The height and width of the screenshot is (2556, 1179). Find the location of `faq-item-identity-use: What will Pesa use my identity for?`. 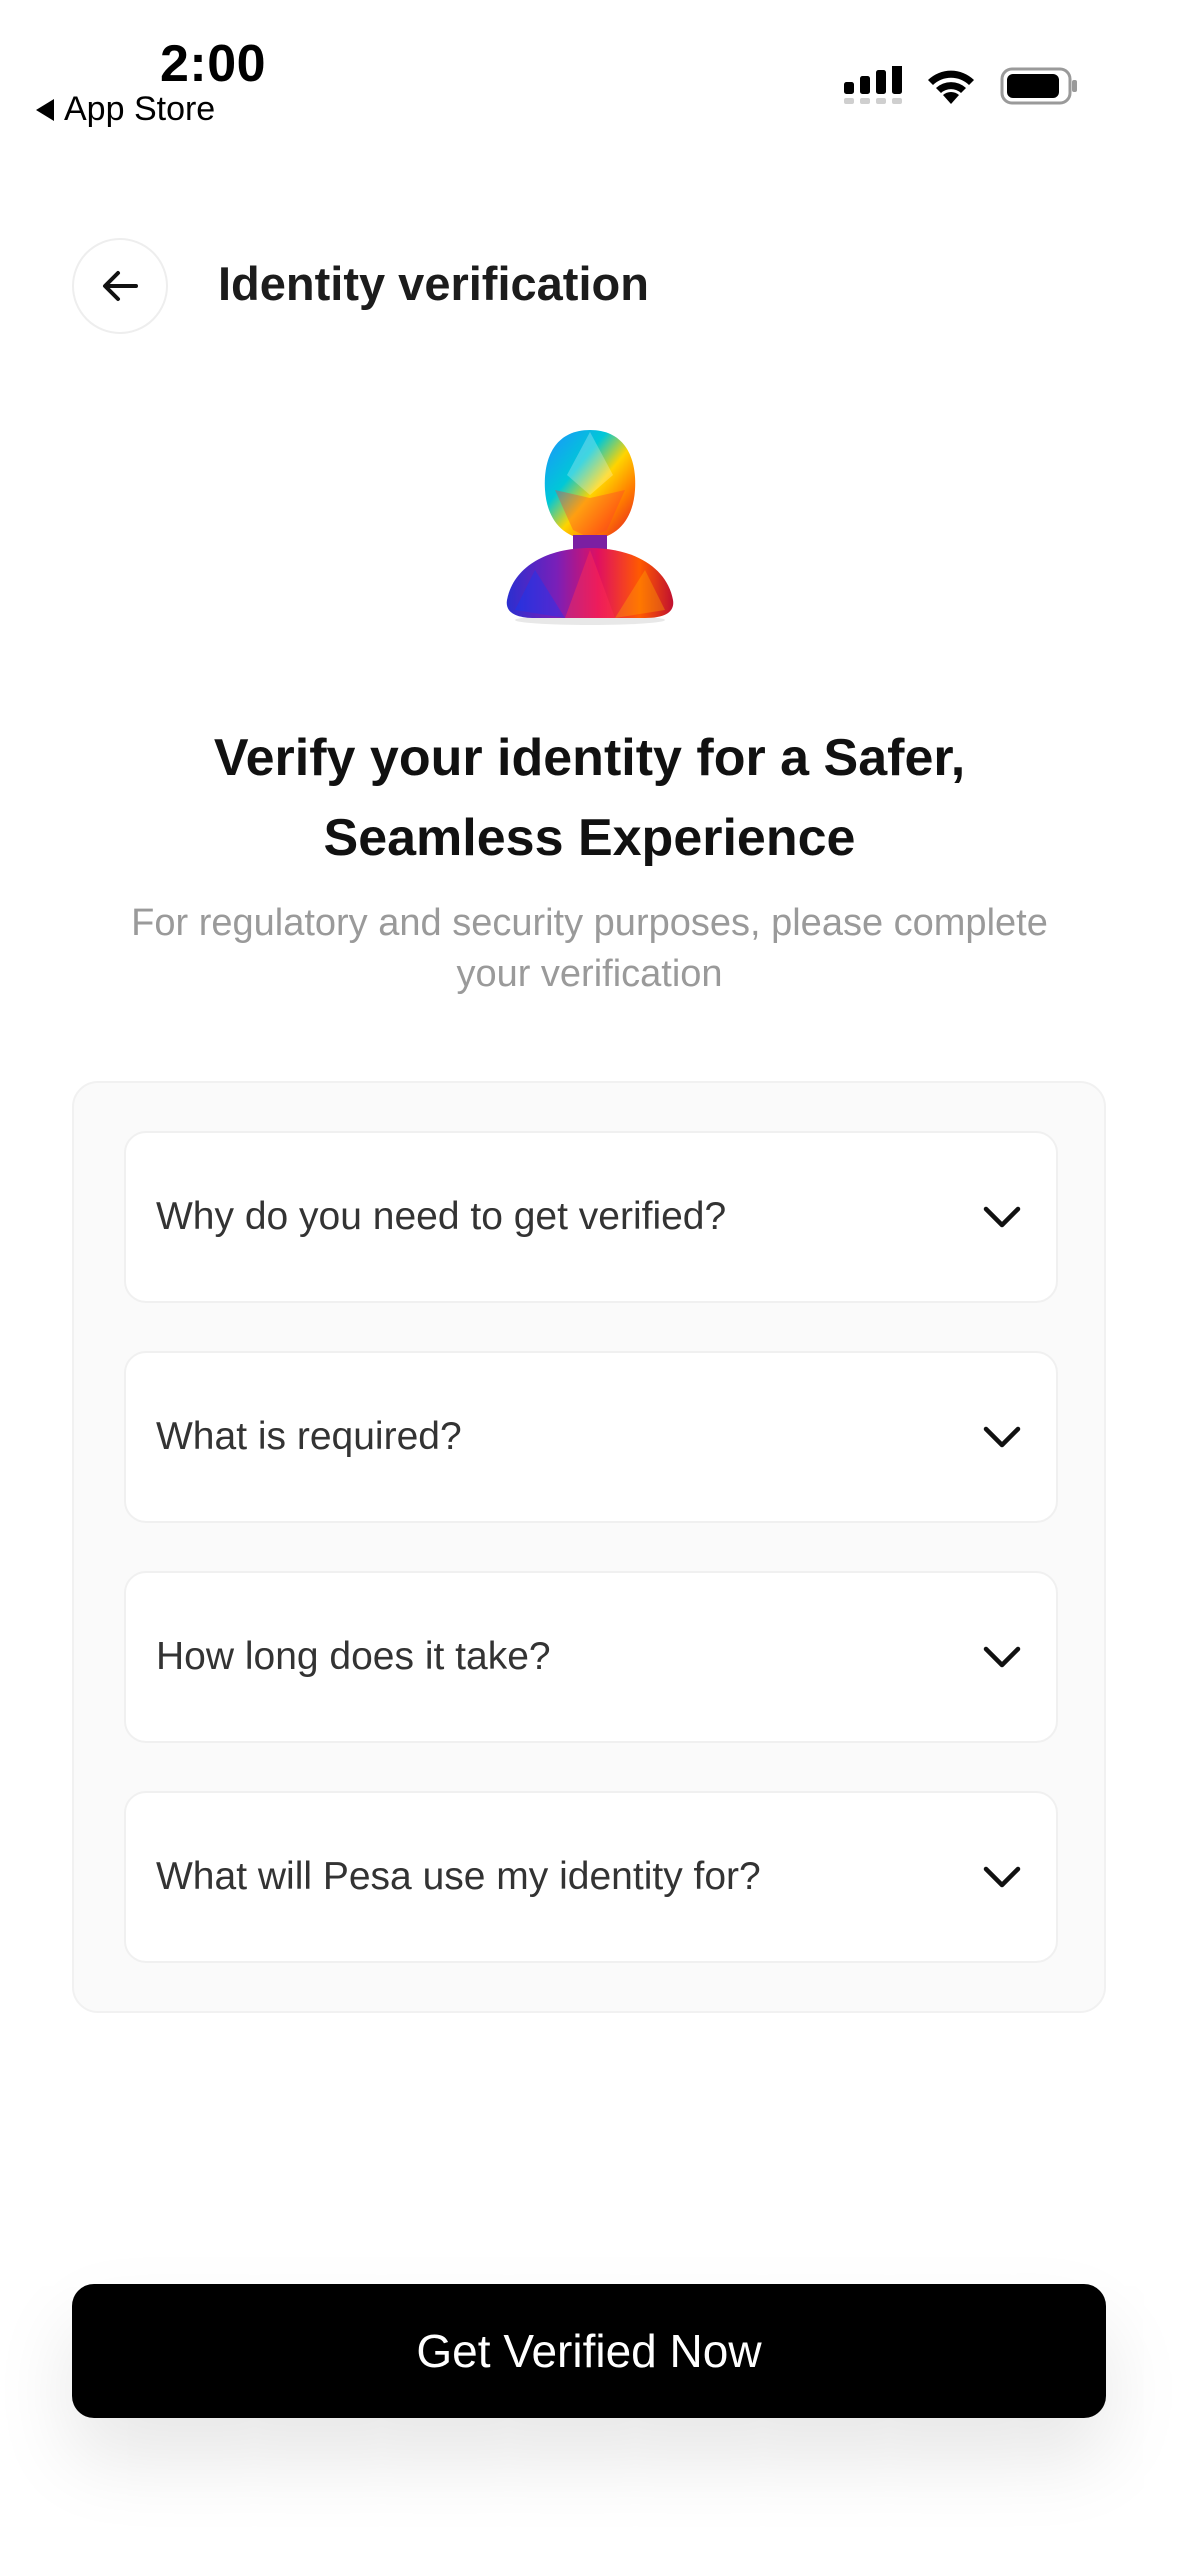

faq-item-identity-use: What will Pesa use my identity for? is located at coordinates (591, 1877).